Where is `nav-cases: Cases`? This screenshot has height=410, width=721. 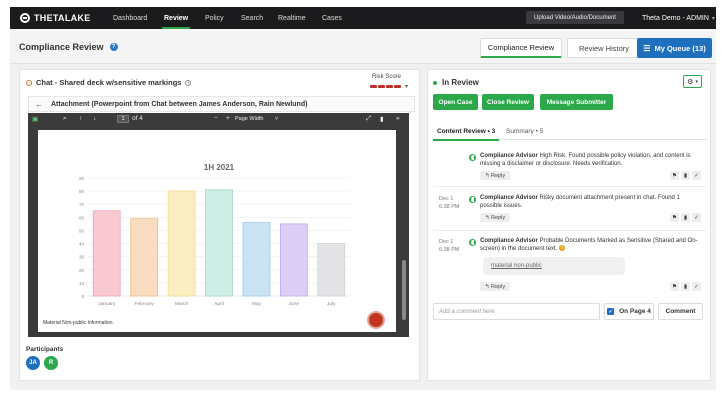
nav-cases: Cases is located at coordinates (332, 18).